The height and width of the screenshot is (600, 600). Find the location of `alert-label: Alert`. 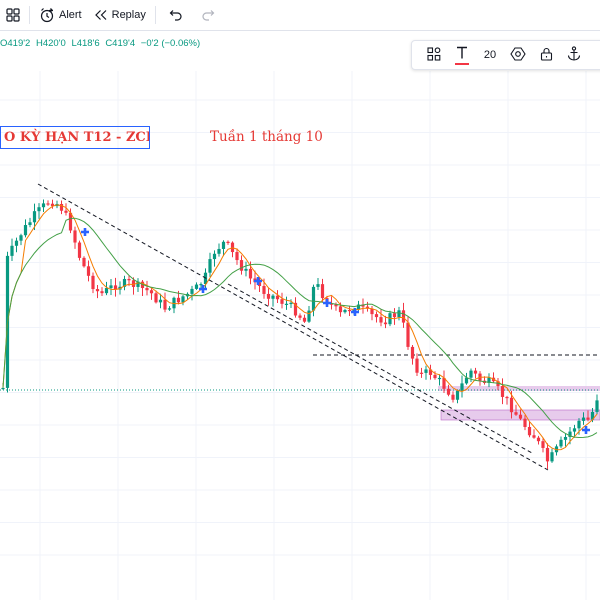

alert-label: Alert is located at coordinates (70, 15).